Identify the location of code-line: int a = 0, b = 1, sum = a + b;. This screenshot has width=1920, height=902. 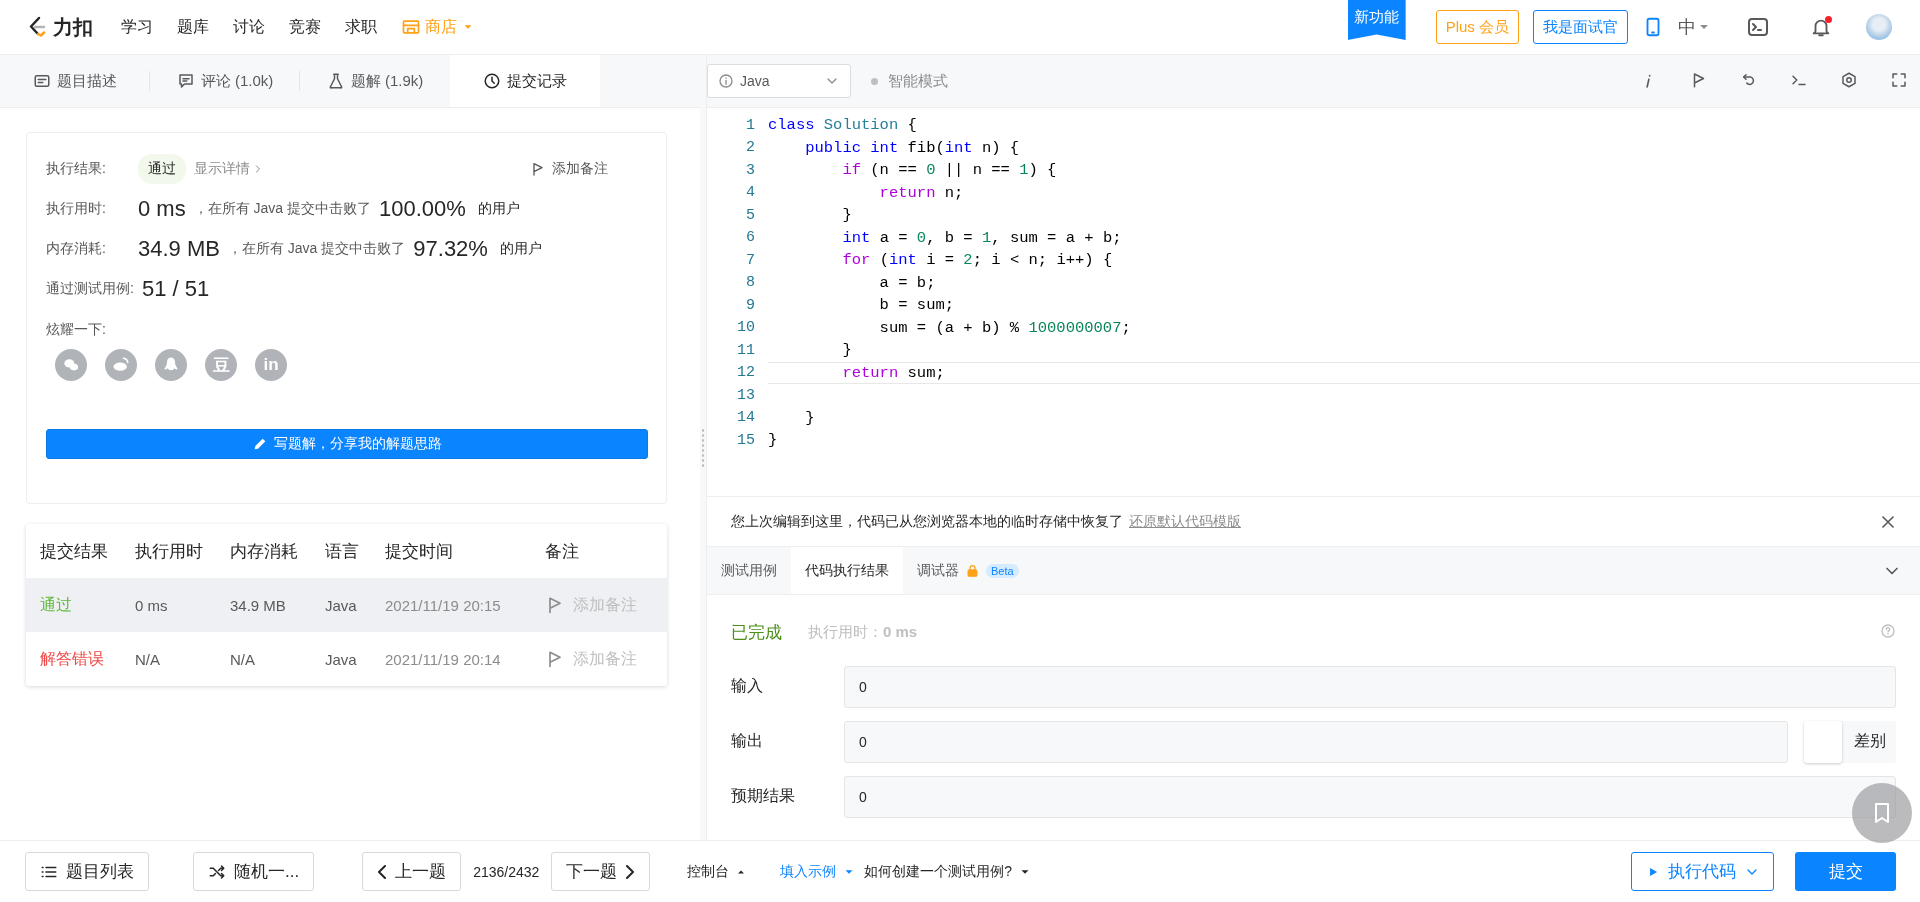
(981, 237).